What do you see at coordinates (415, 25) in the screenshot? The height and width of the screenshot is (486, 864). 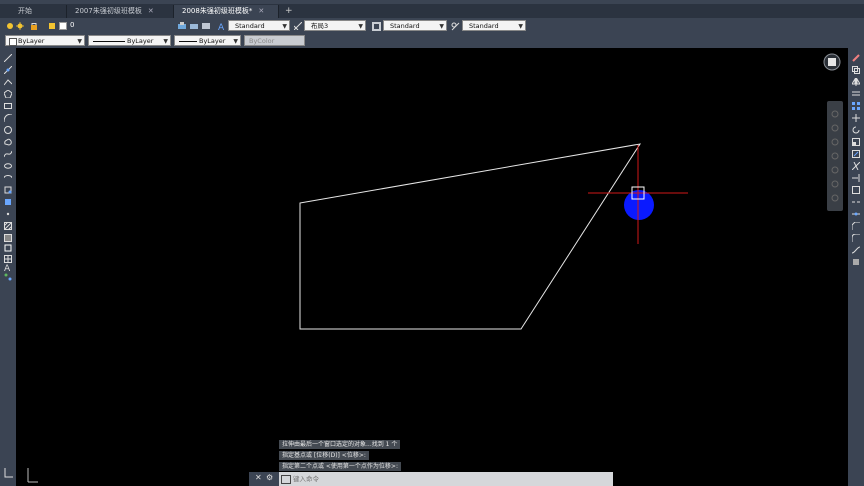 I see `dimension-style-select: Standard ▼` at bounding box center [415, 25].